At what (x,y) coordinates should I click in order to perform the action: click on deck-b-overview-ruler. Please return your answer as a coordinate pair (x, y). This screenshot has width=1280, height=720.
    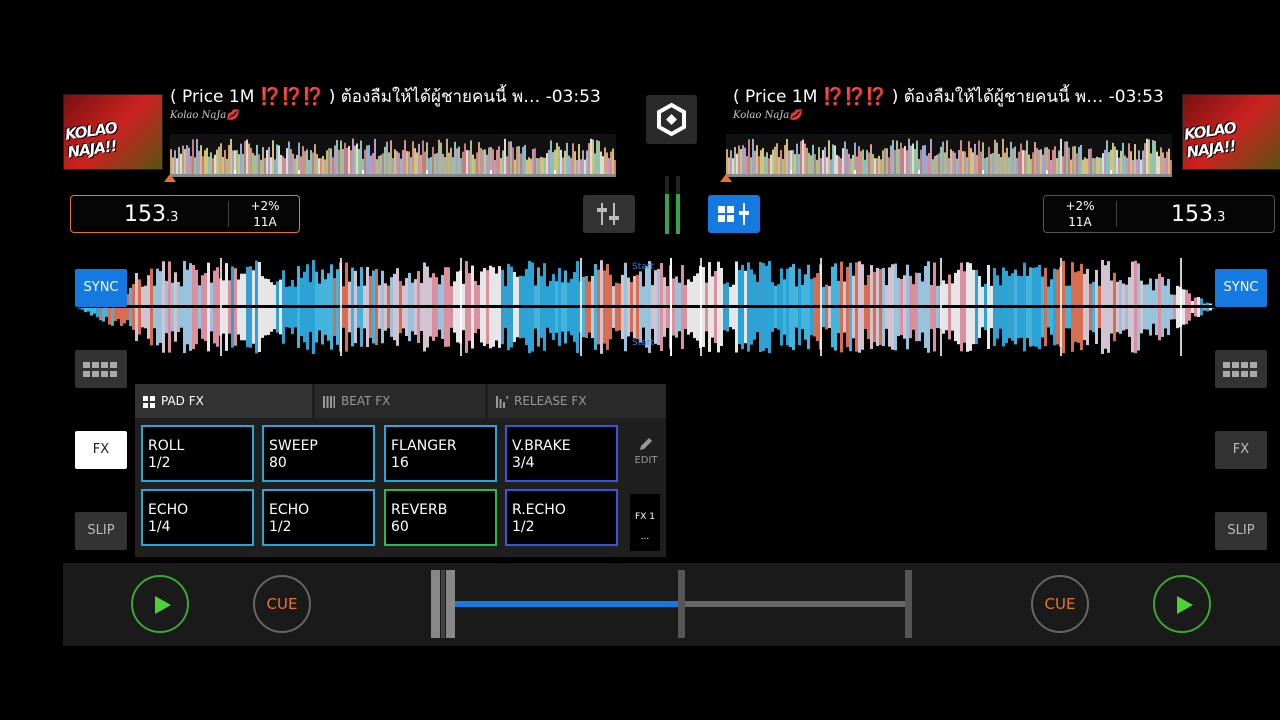
    Looking at the image, I should click on (949, 175).